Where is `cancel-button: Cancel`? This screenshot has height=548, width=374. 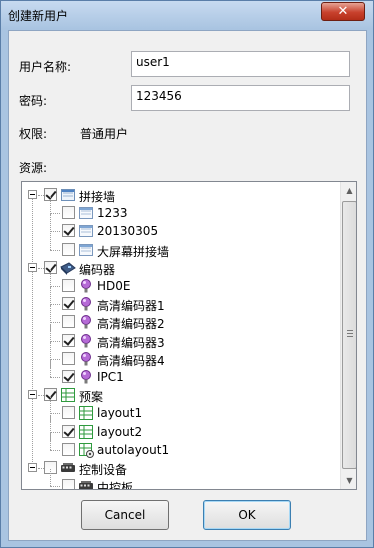
cancel-button: Cancel is located at coordinates (125, 515).